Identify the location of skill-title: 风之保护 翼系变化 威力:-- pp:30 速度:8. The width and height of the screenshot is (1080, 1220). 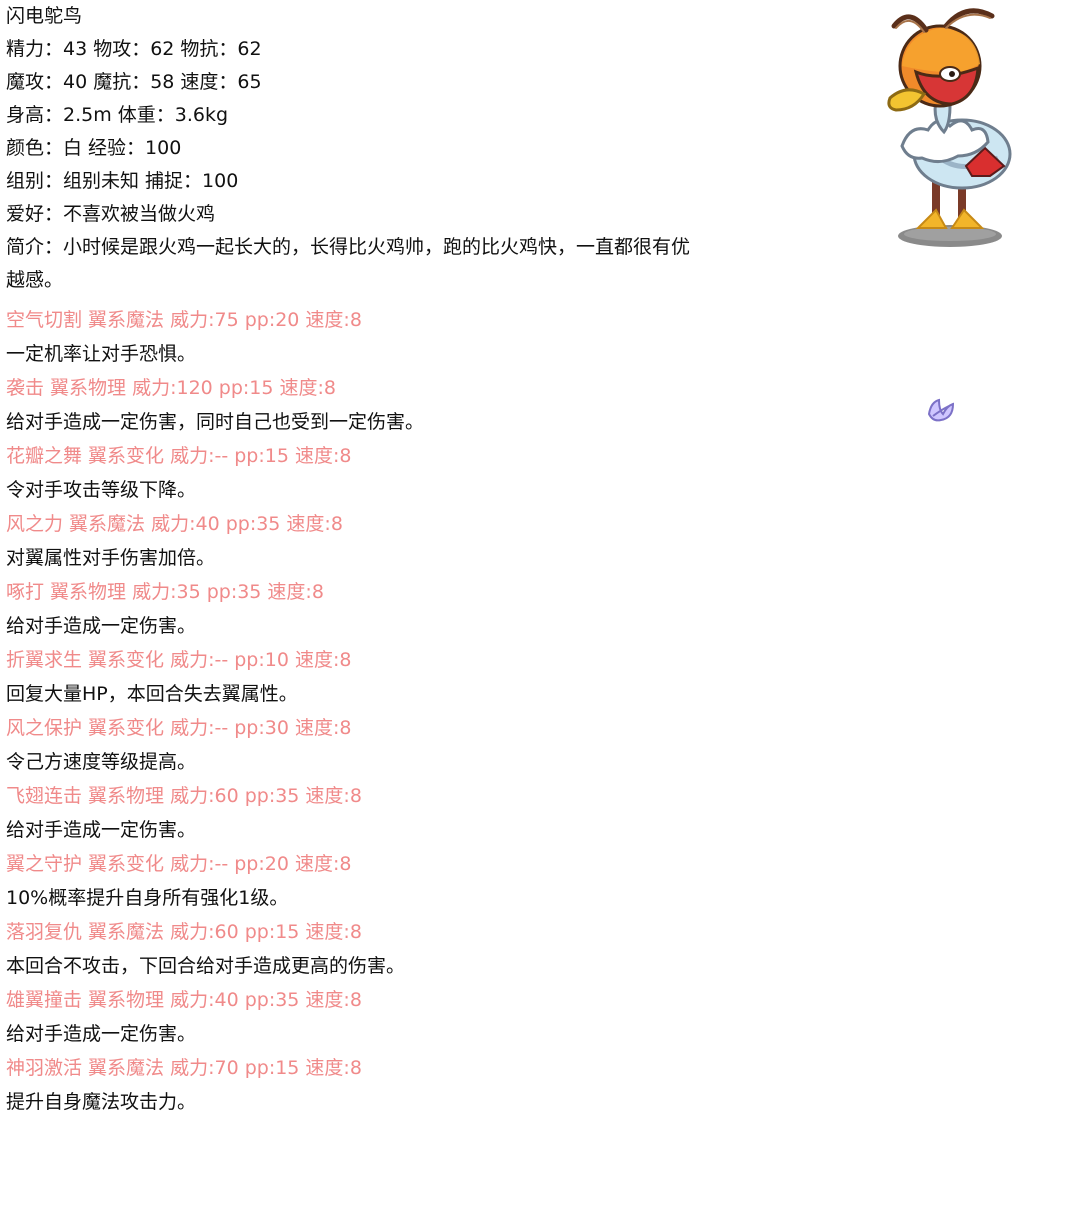
(179, 728).